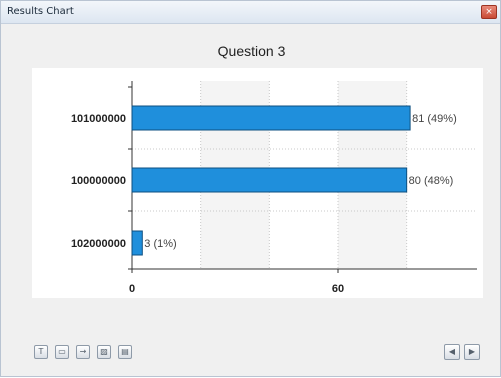  I want to click on window-icon: ▭, so click(62, 351).